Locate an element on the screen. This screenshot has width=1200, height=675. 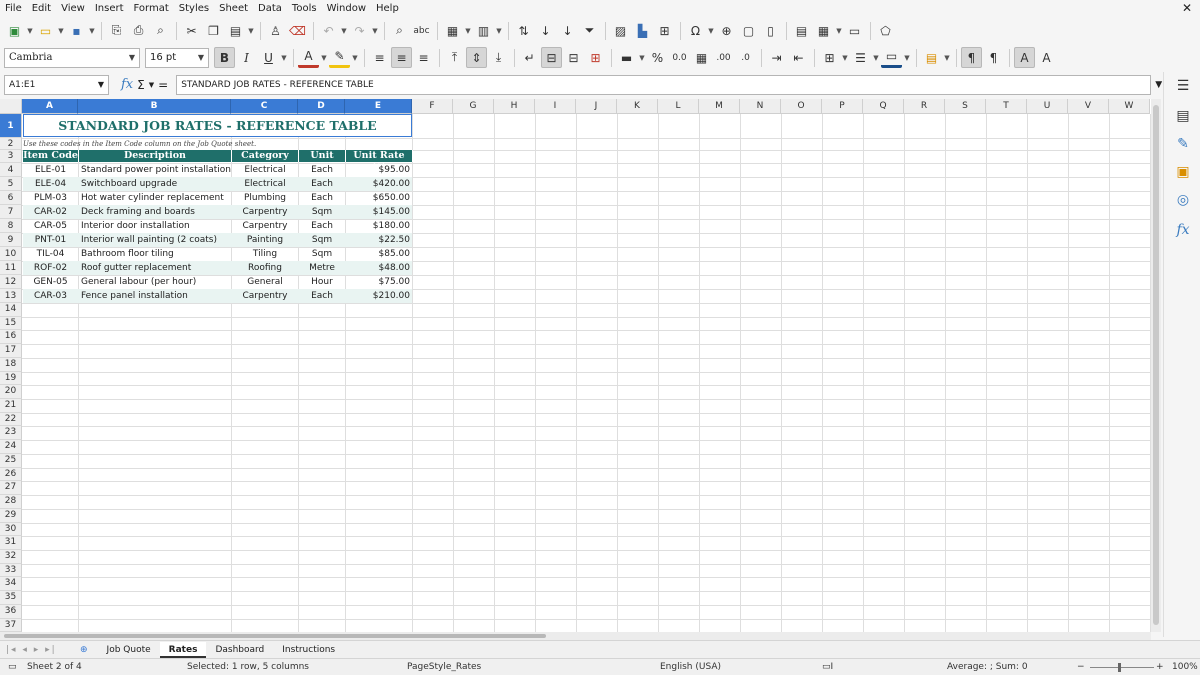
sort-icon: ⇅ is located at coordinates (523, 30).